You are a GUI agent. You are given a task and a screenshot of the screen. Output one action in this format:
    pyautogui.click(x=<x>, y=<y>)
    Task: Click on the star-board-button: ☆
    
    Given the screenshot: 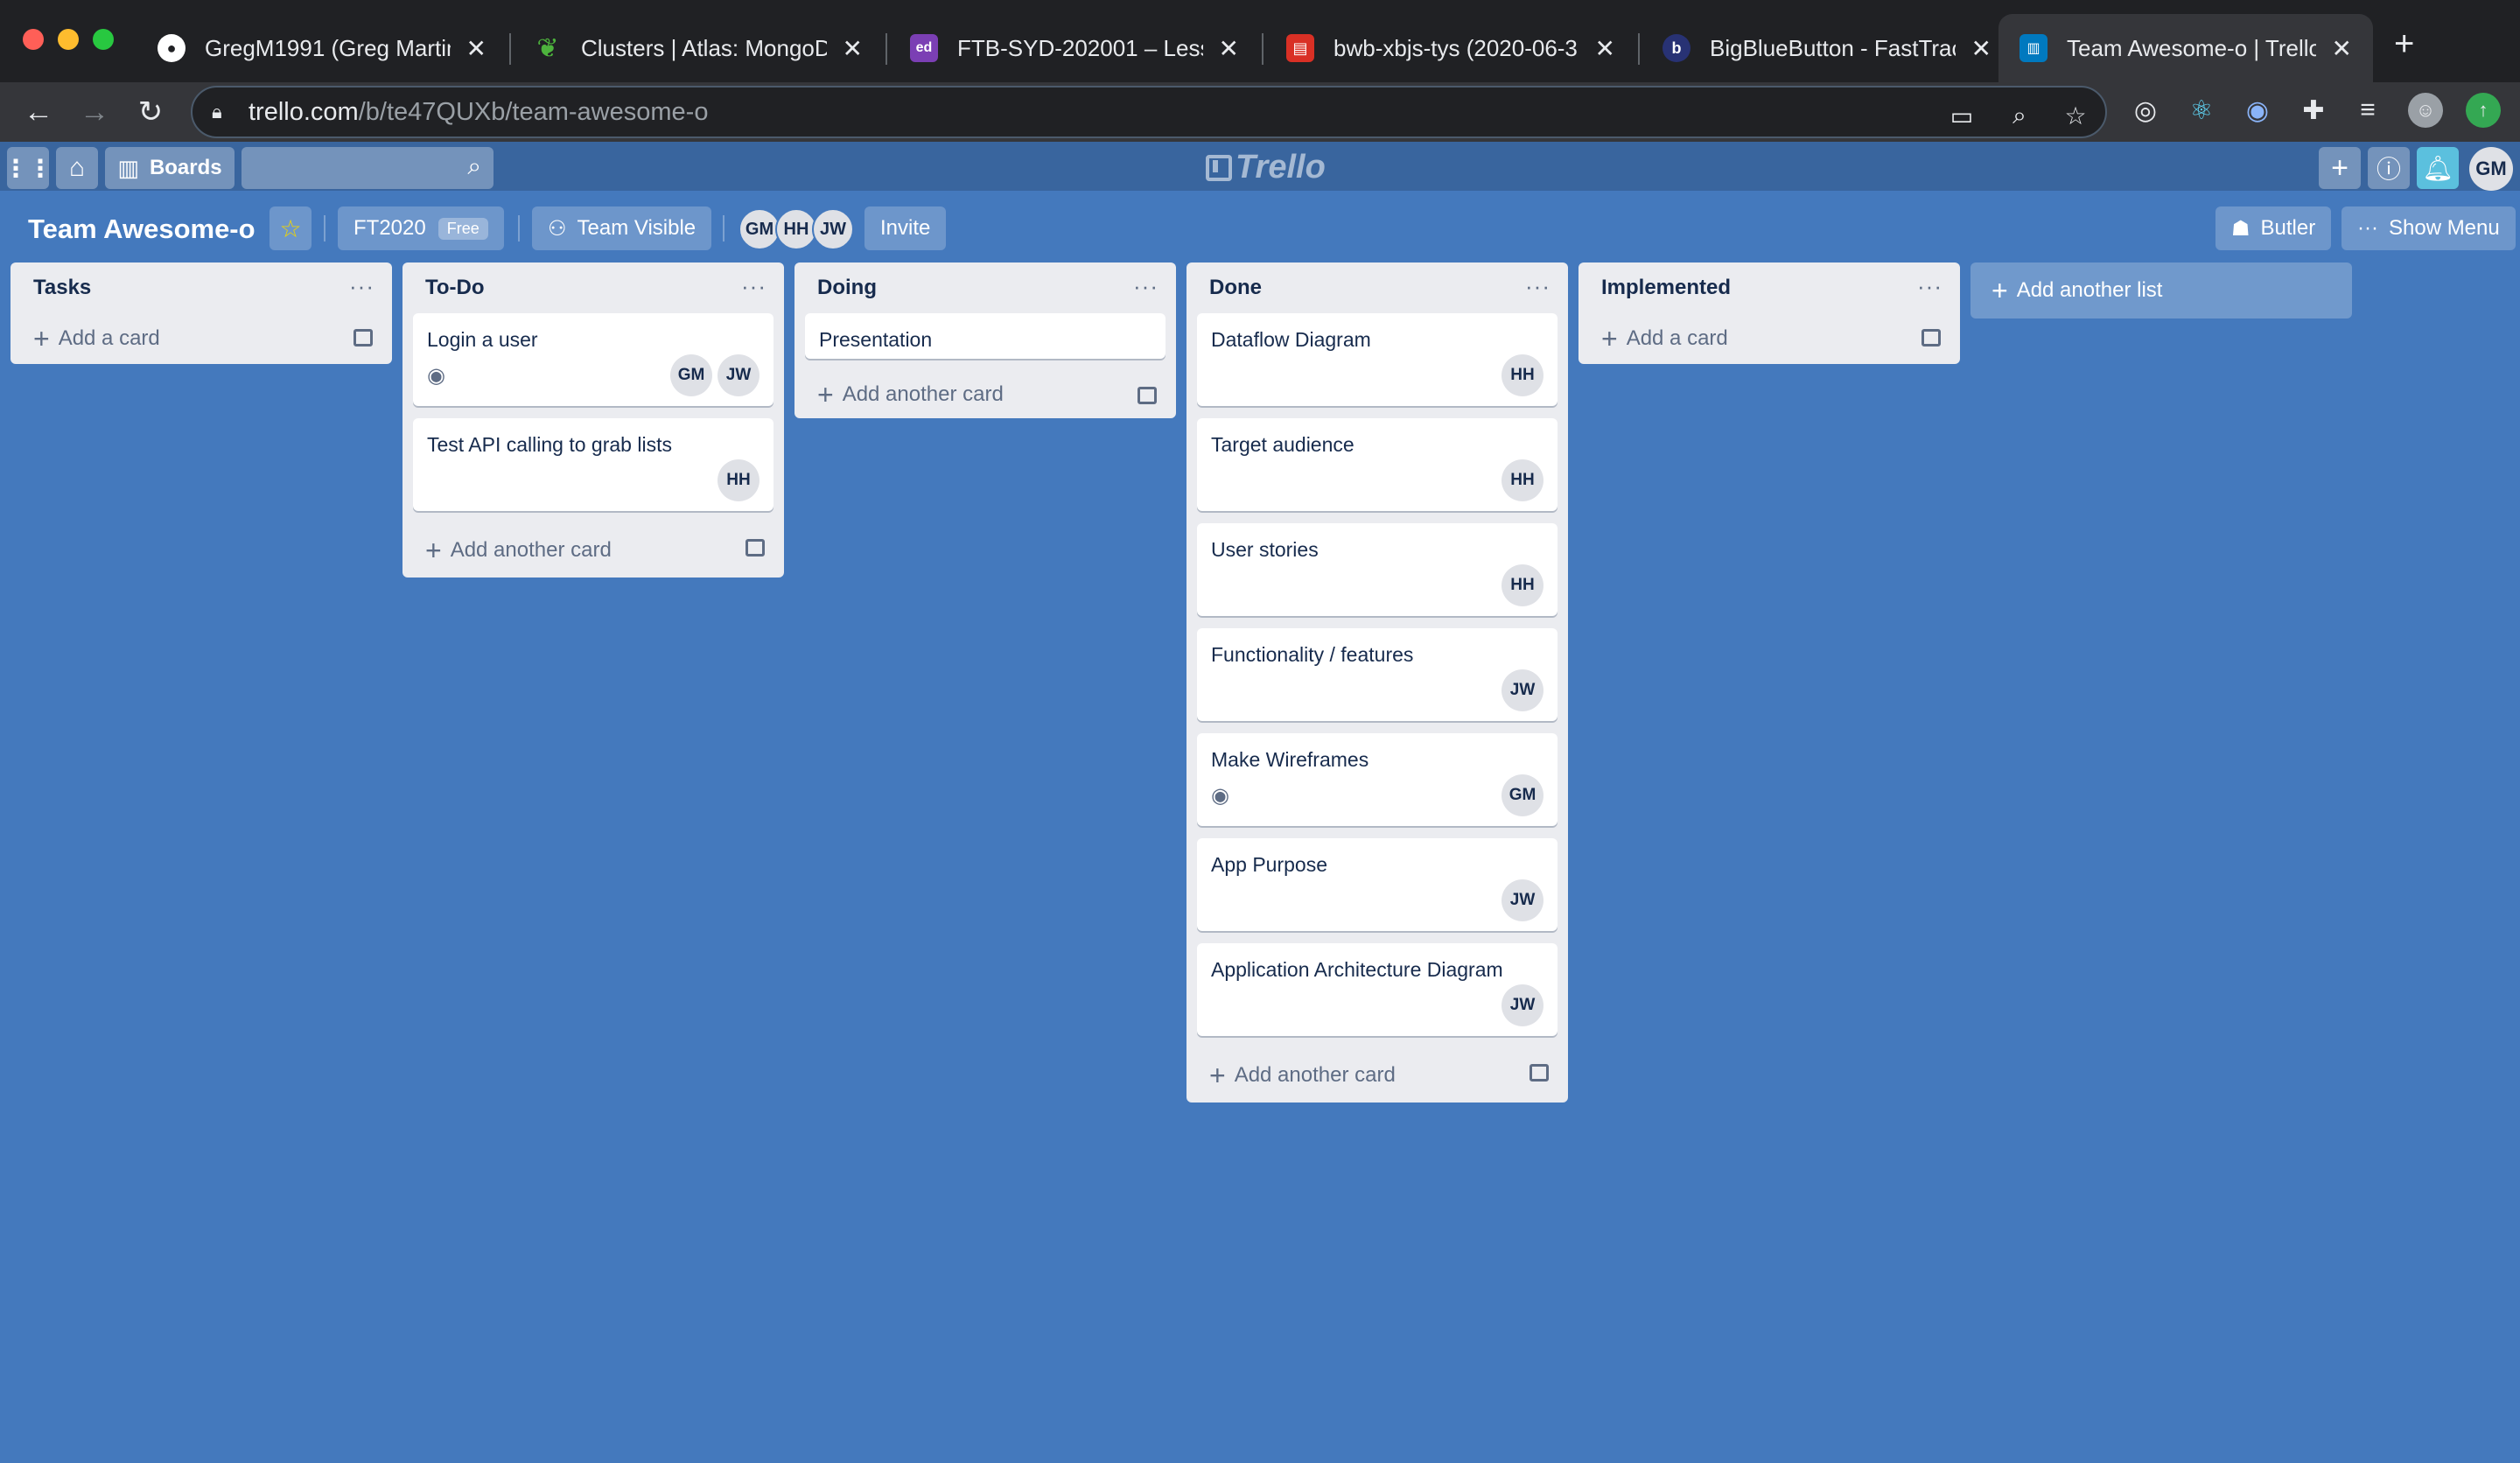 What is the action you would take?
    pyautogui.click(x=291, y=228)
    